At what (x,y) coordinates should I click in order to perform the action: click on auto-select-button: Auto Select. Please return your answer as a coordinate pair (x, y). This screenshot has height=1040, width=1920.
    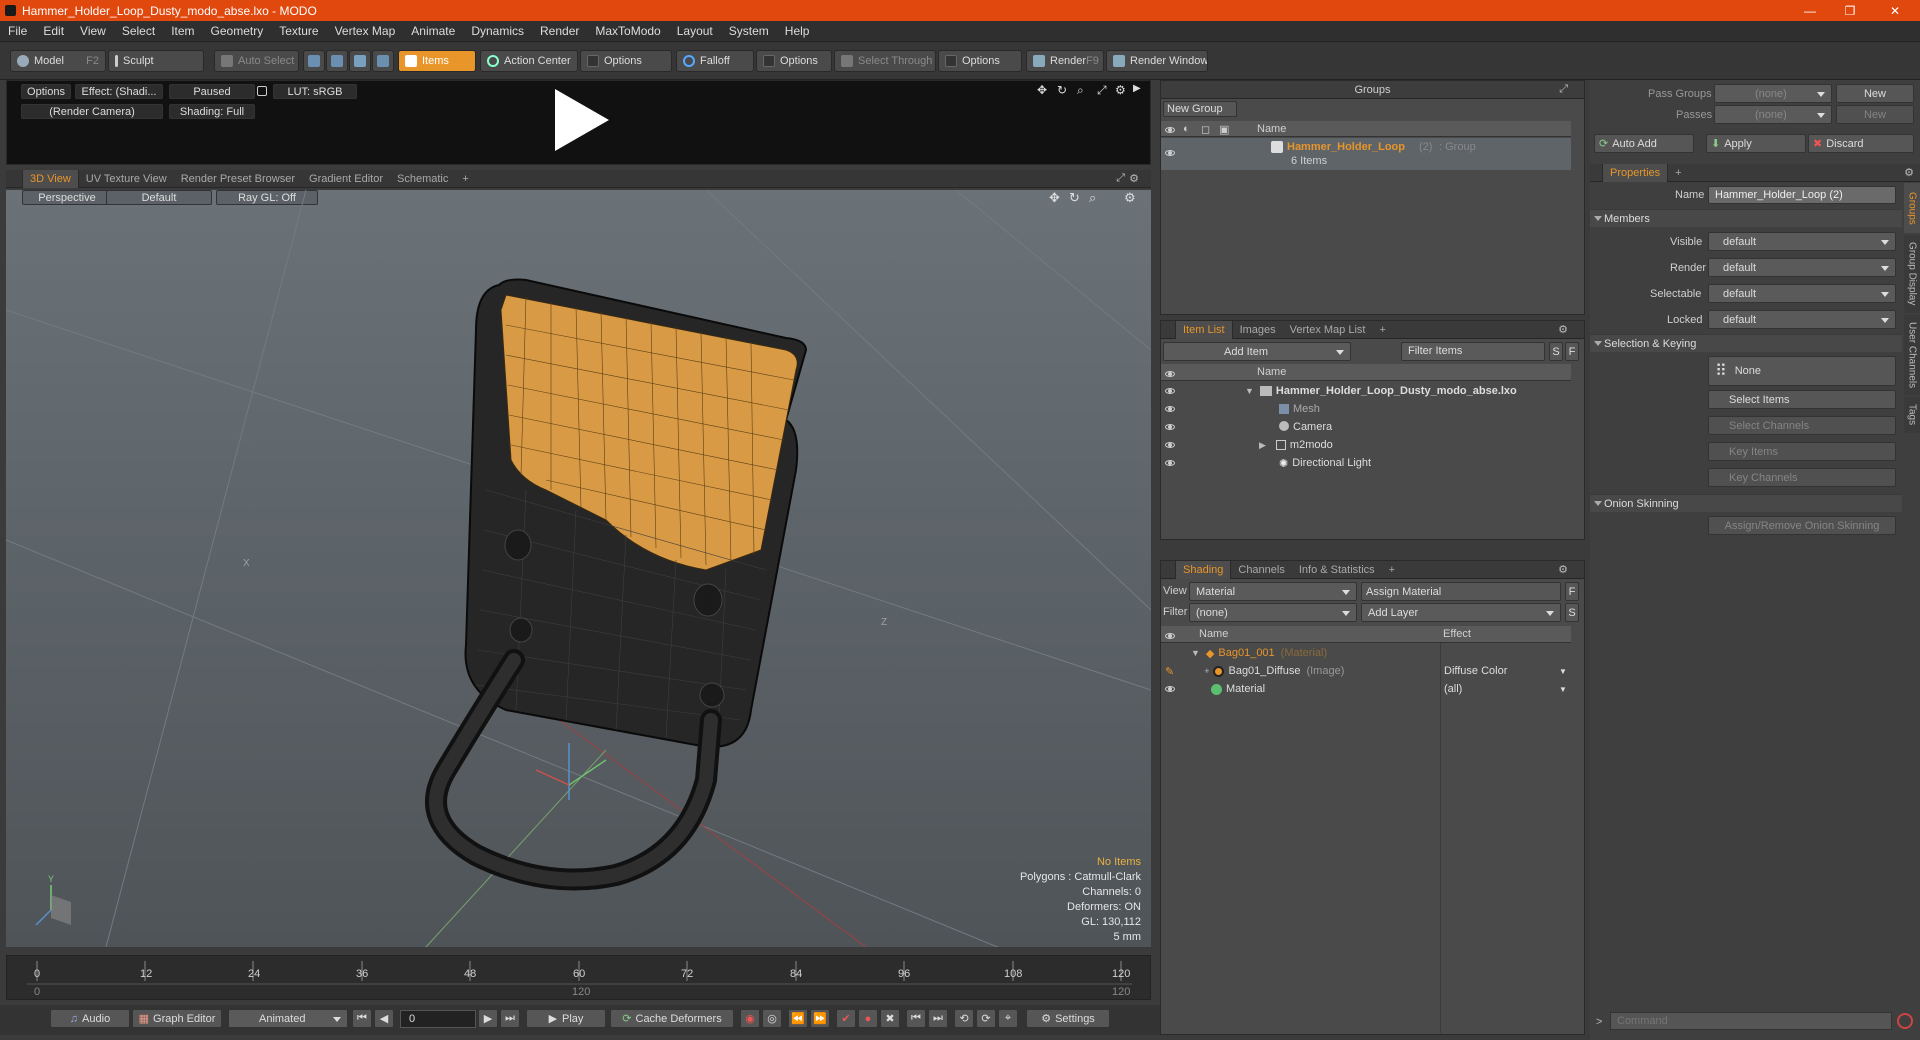
    Looking at the image, I should click on (256, 61).